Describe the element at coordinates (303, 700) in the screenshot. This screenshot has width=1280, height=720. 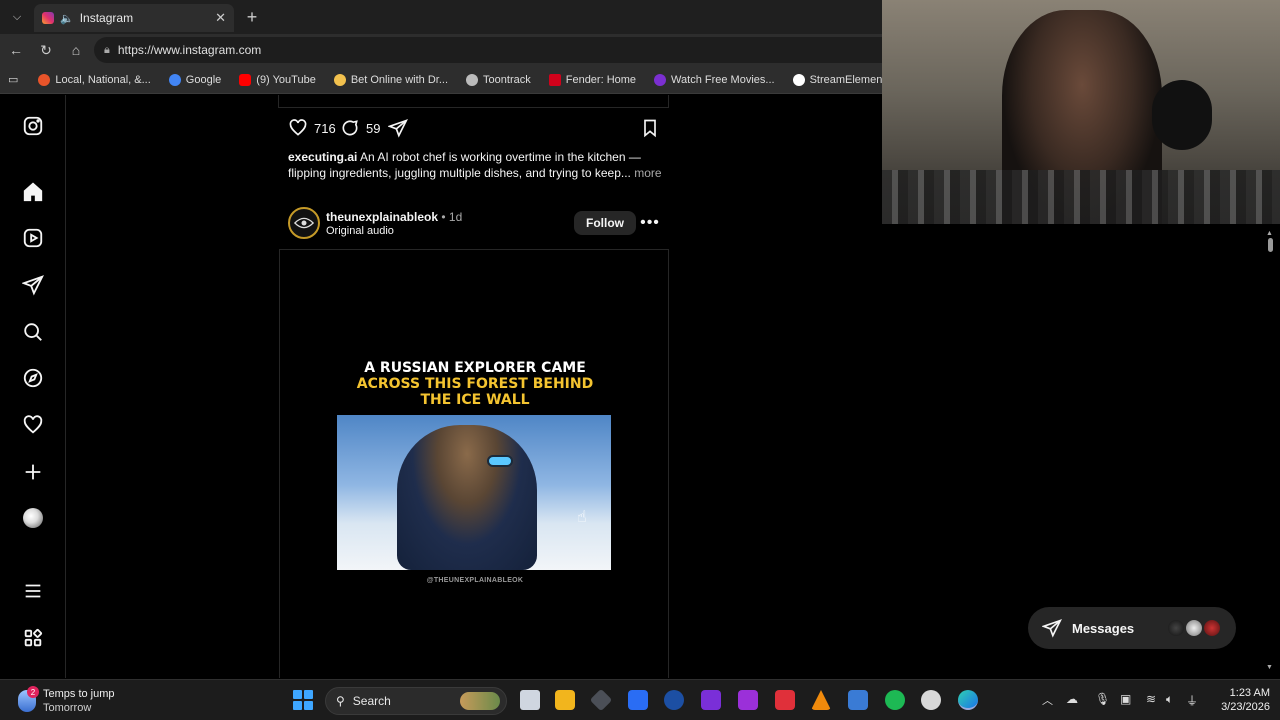
I see `windows-start-icon` at that location.